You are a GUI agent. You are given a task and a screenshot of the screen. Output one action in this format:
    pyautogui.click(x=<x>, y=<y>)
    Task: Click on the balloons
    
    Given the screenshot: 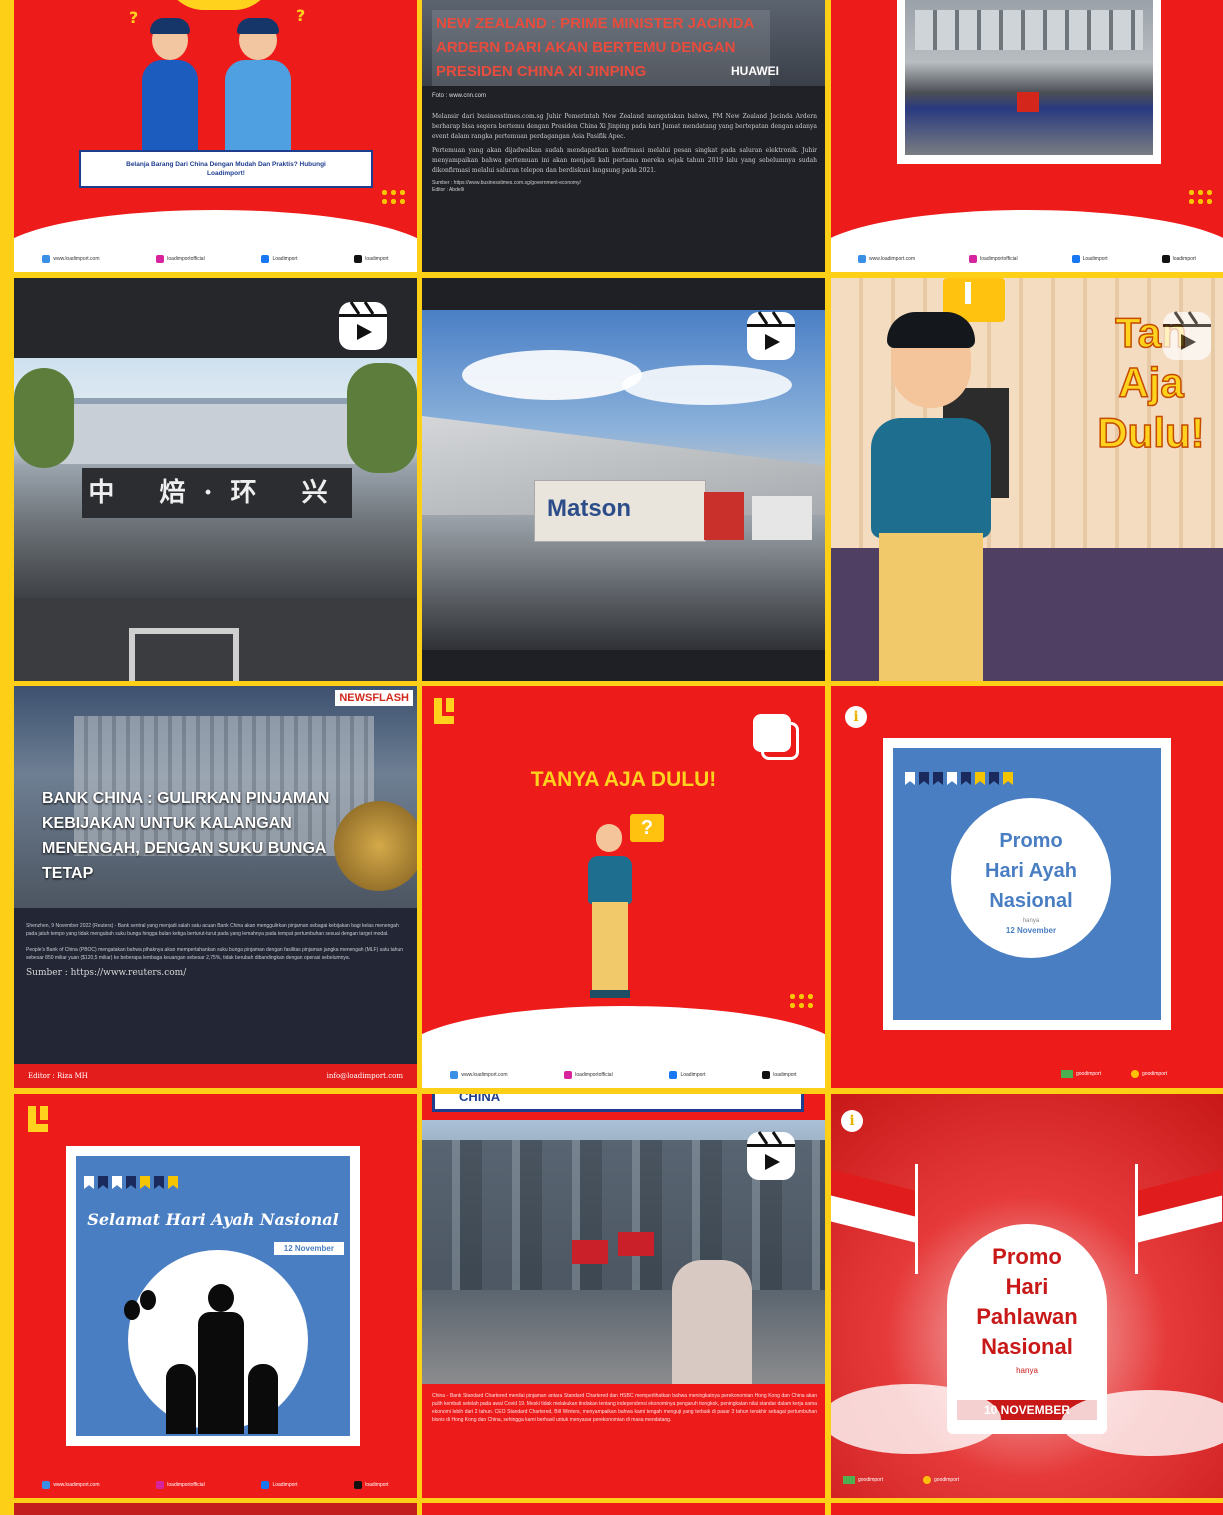 What is the action you would take?
    pyautogui.click(x=144, y=1315)
    